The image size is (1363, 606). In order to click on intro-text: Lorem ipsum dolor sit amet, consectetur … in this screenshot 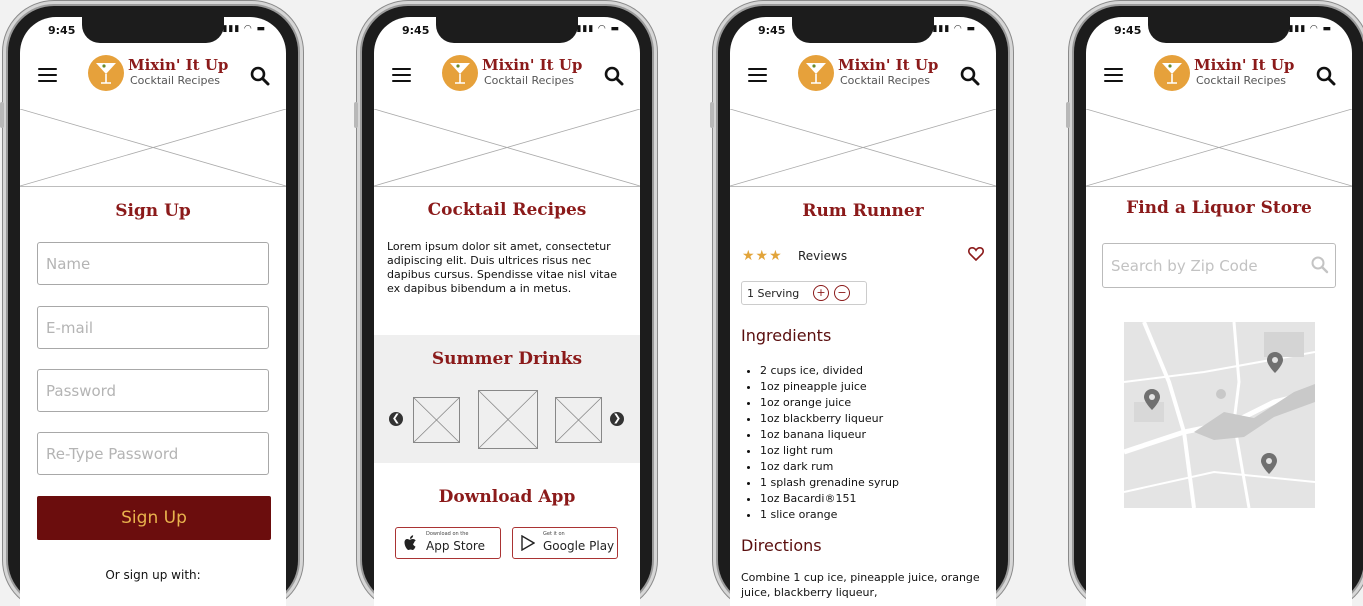, I will do `click(502, 267)`.